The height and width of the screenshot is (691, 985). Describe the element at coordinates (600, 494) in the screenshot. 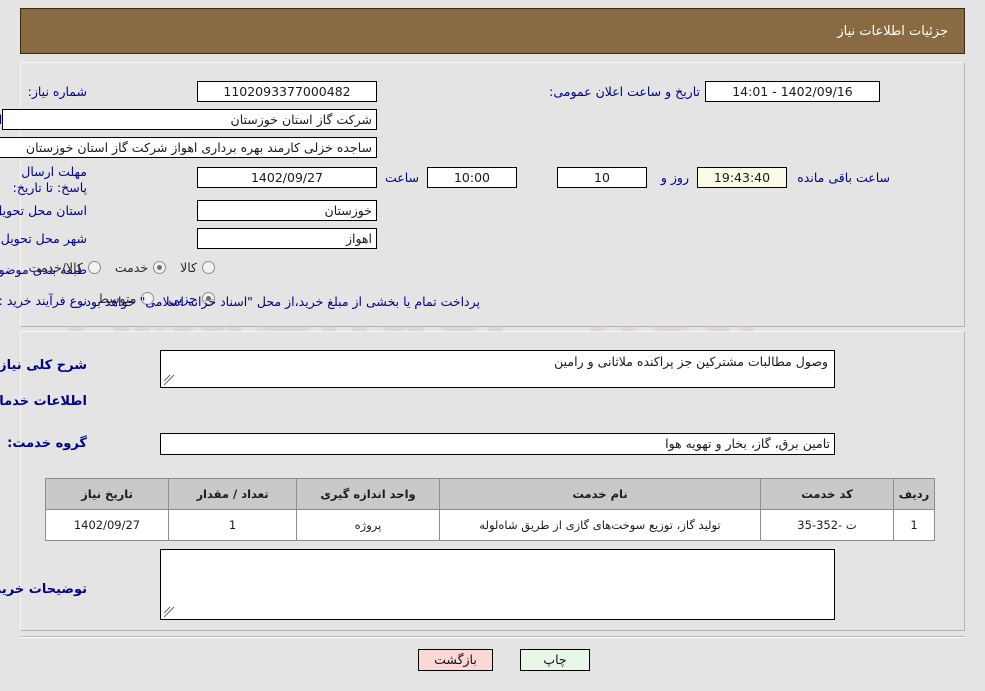

I see `col-service-name: نام خدمت` at that location.